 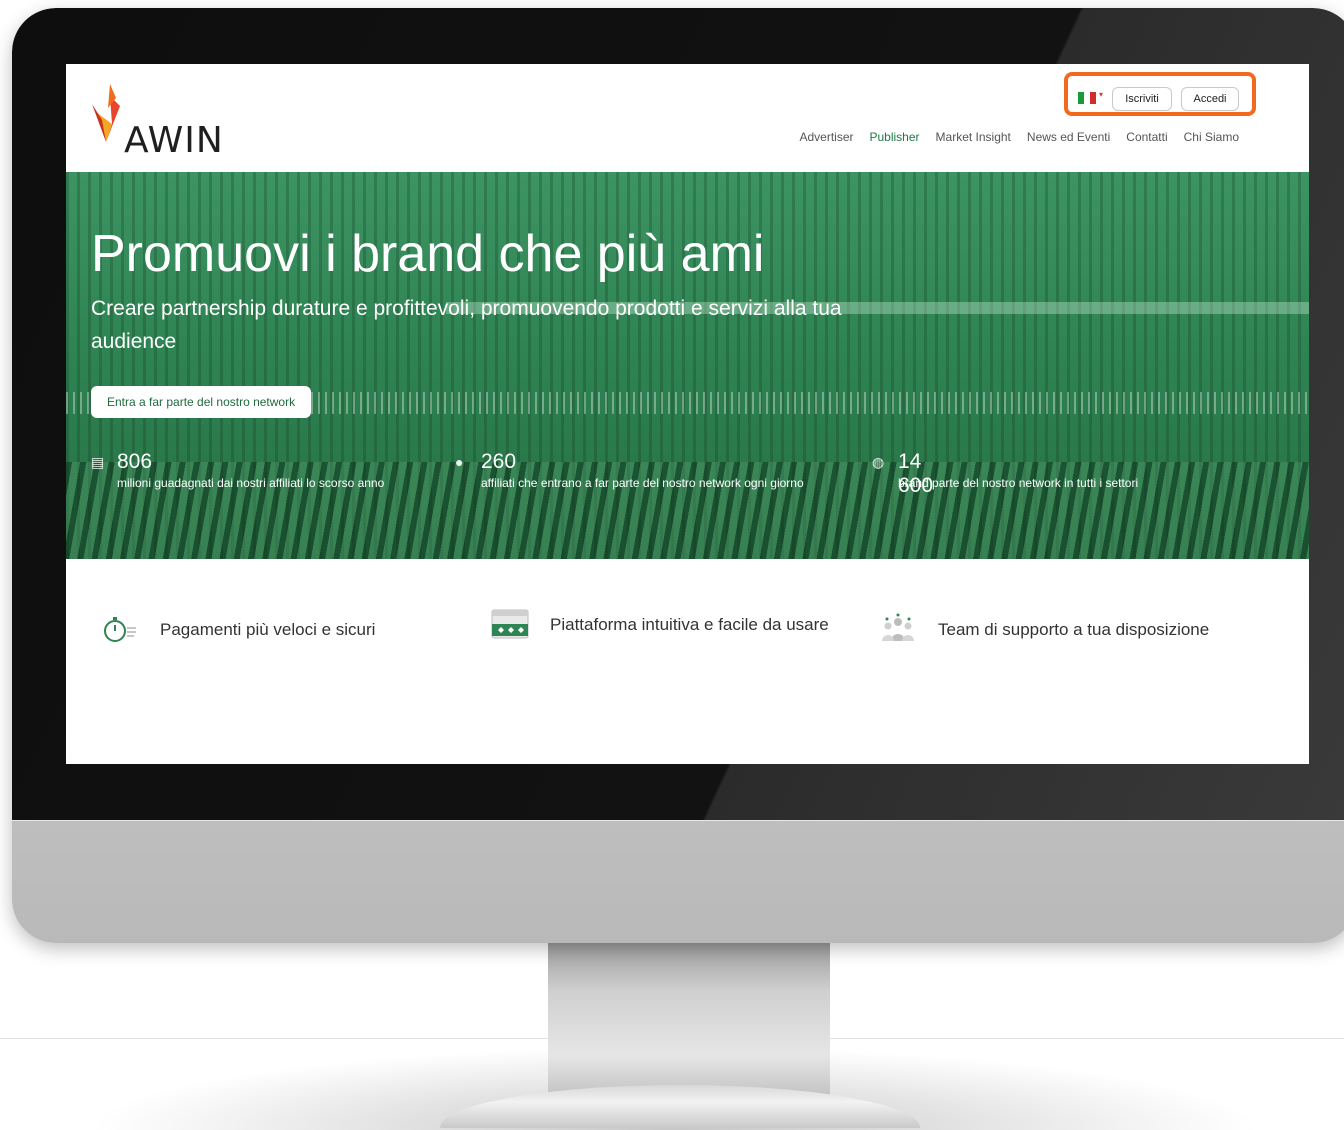 I want to click on stopwatch-icon, so click(x=120, y=629).